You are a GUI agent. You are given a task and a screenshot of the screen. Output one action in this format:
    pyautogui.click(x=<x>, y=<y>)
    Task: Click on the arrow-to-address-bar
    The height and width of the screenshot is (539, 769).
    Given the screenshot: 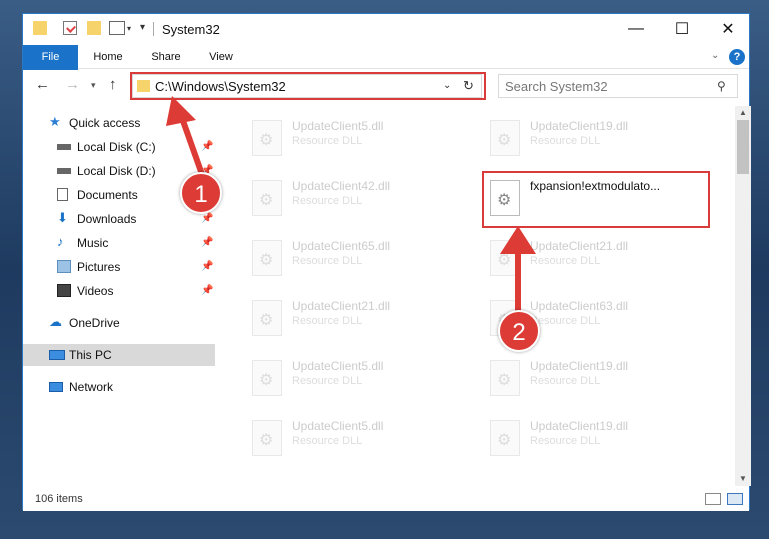 What is the action you would take?
    pyautogui.click(x=186, y=139)
    